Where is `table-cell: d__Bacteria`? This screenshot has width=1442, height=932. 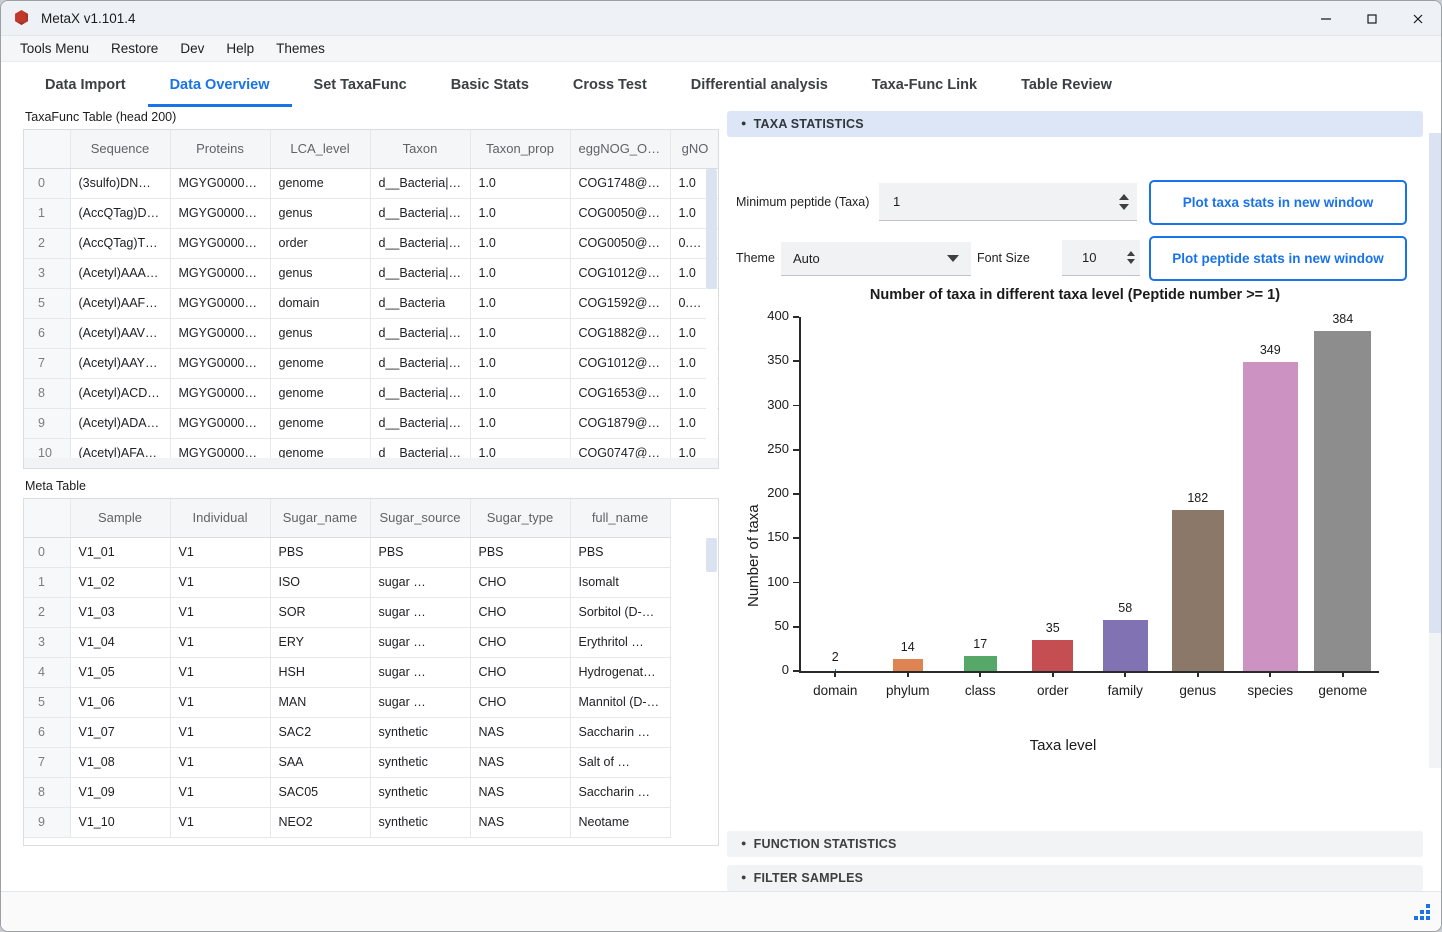 table-cell: d__Bacteria is located at coordinates (420, 303).